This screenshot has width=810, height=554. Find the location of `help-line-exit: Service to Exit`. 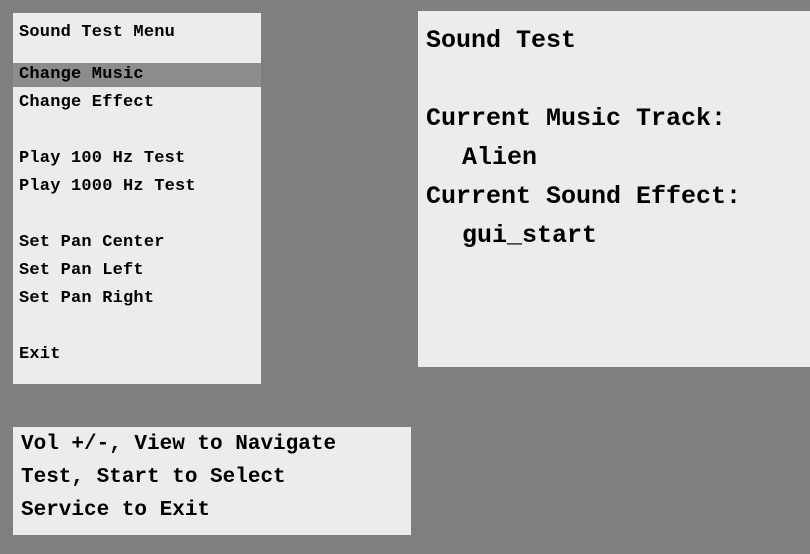

help-line-exit: Service to Exit is located at coordinates (116, 510).